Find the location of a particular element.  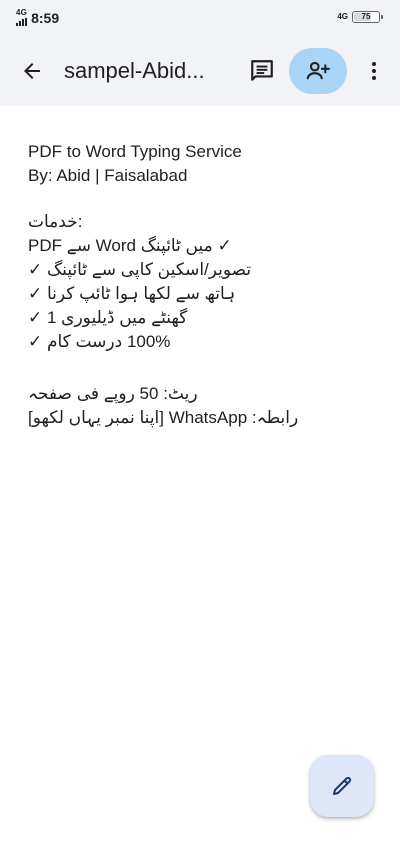

service-item-handwritten: ہاتھ سے لکھا ہوا ٹائپ کرنا ✓ is located at coordinates (132, 293).